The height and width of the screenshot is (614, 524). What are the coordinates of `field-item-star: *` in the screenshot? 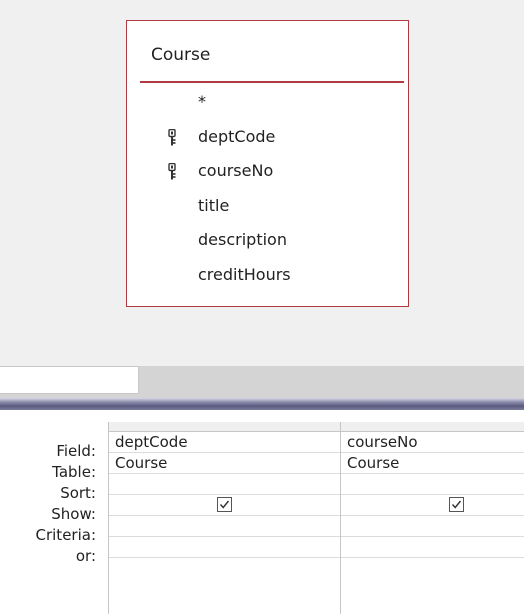 It's located at (267, 102).